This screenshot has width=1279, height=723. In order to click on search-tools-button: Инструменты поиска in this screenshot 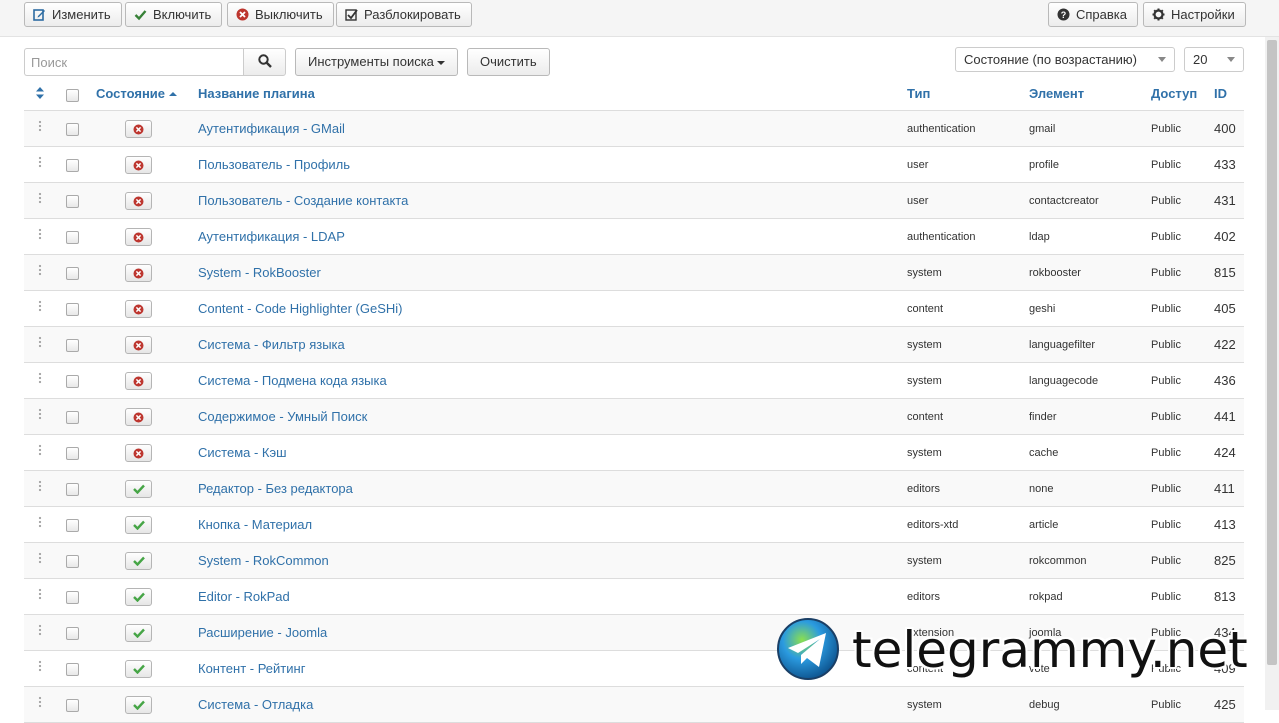, I will do `click(376, 62)`.